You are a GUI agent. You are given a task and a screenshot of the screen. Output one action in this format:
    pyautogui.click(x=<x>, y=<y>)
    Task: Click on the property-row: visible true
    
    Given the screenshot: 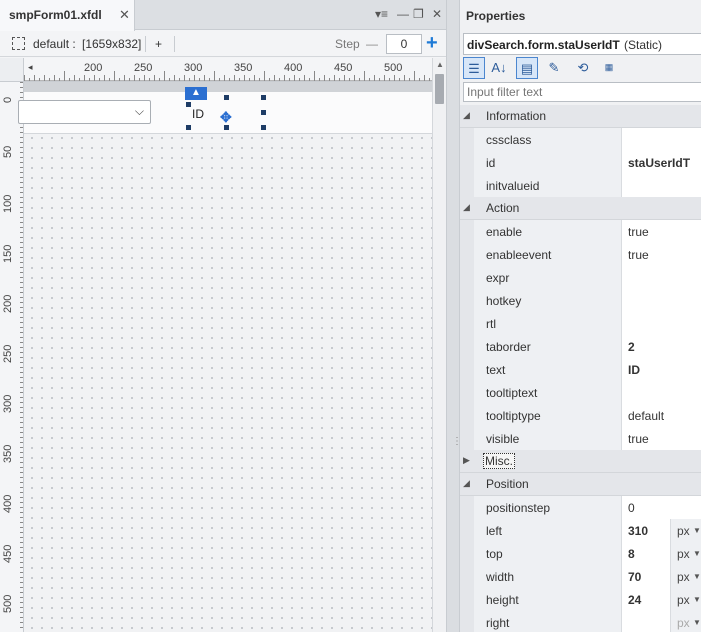 What is the action you would take?
    pyautogui.click(x=580, y=438)
    